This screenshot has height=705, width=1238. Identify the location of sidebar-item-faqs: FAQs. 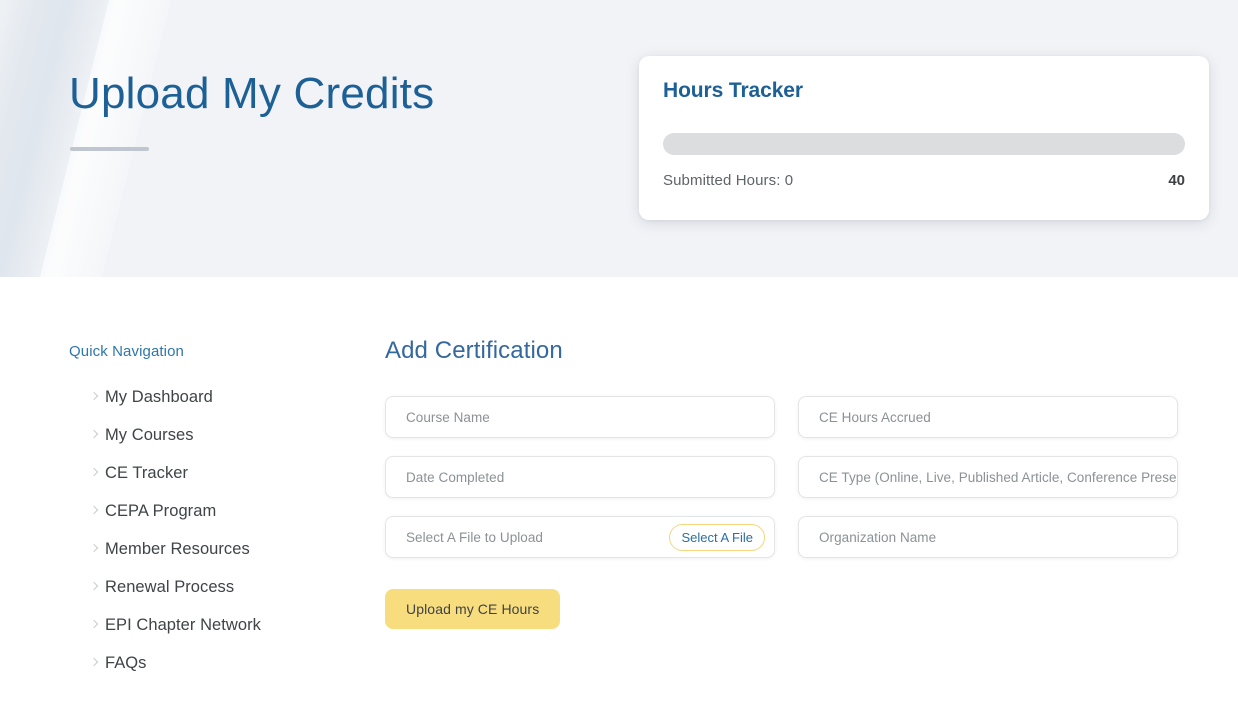
(214, 663).